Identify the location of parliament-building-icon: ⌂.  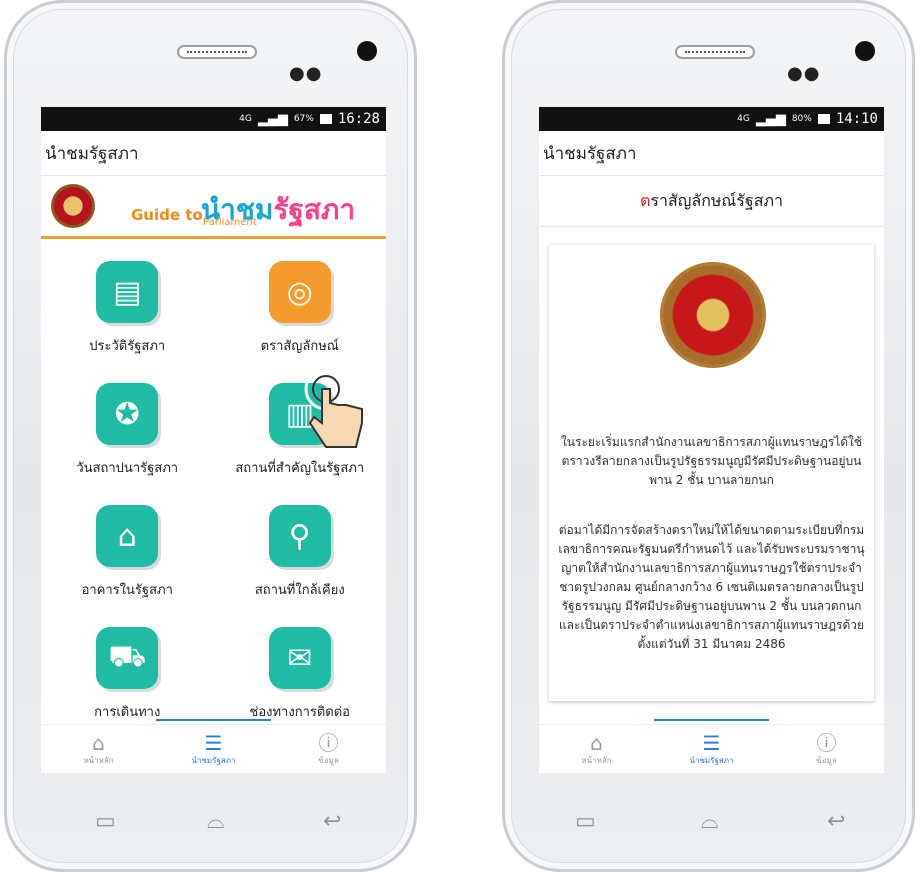
(127, 536).